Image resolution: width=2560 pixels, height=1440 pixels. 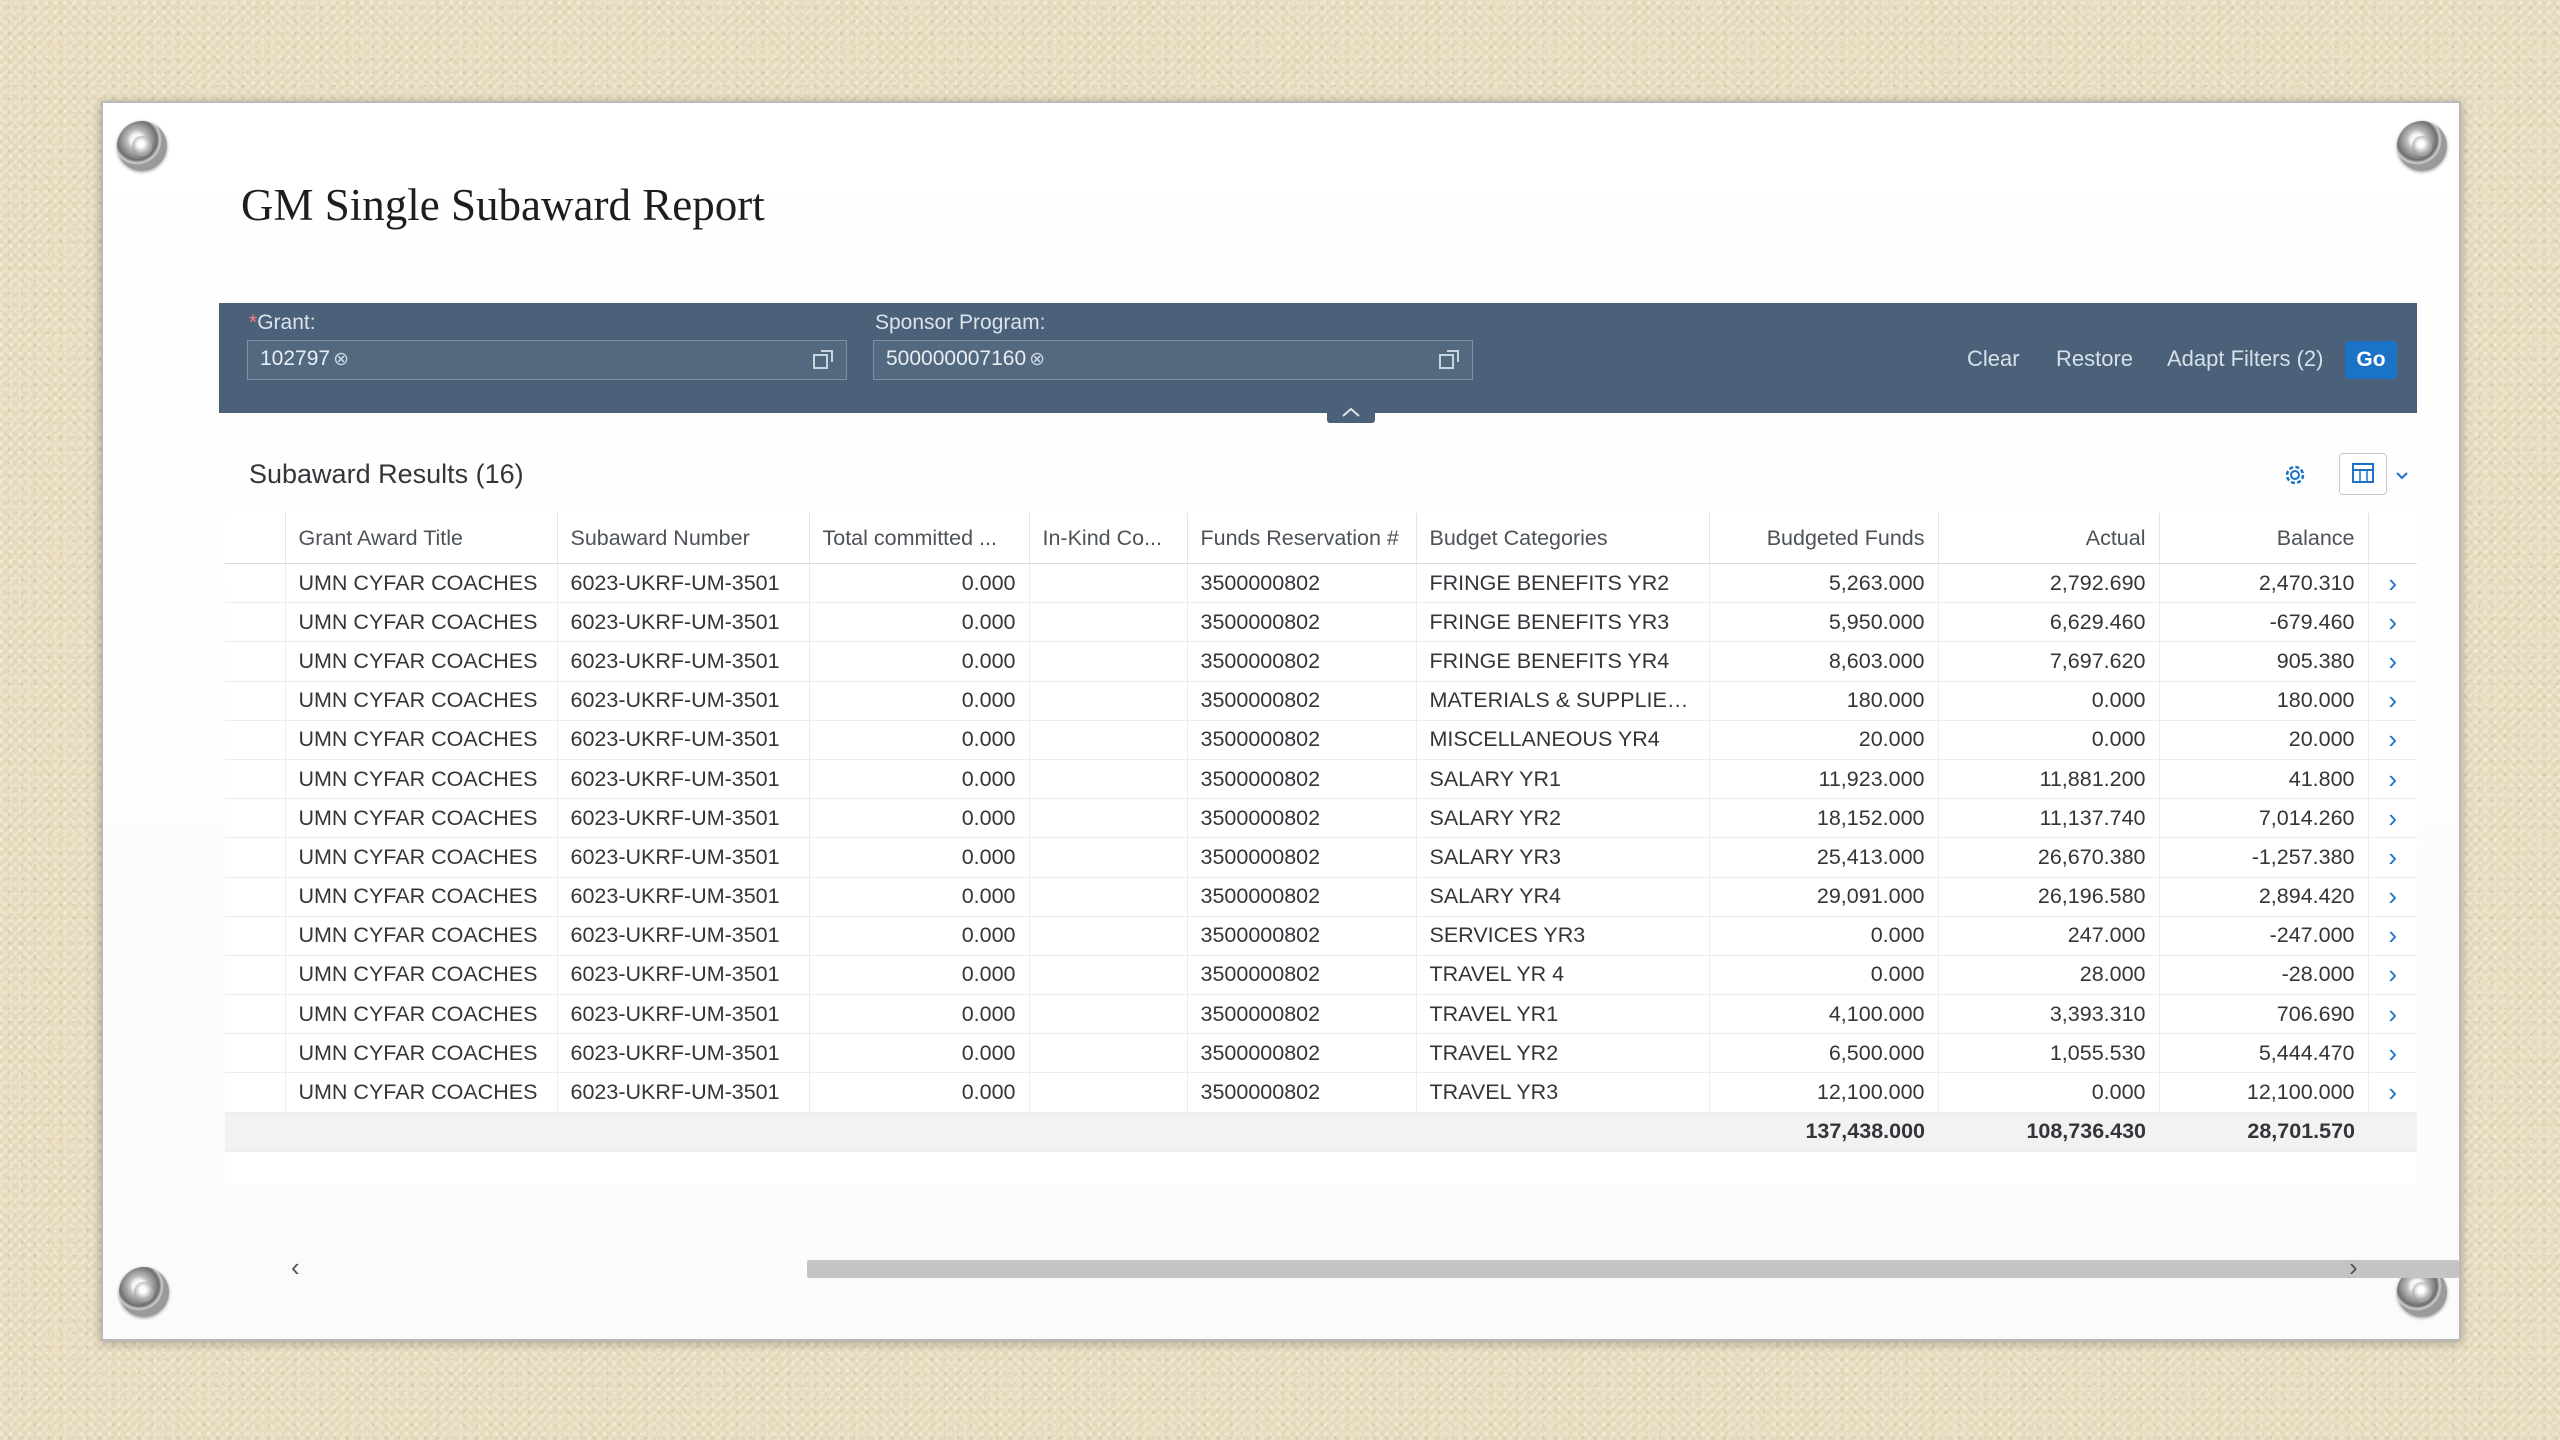 I want to click on grant-token: 102797 ⊗, so click(x=304, y=359).